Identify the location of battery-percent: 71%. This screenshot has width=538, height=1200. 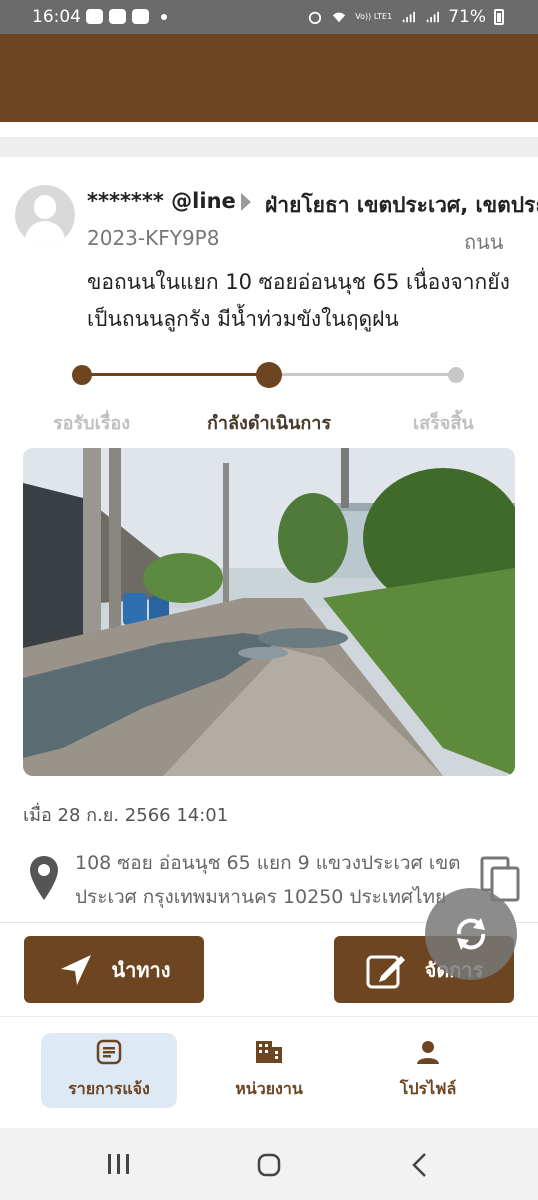
(467, 17).